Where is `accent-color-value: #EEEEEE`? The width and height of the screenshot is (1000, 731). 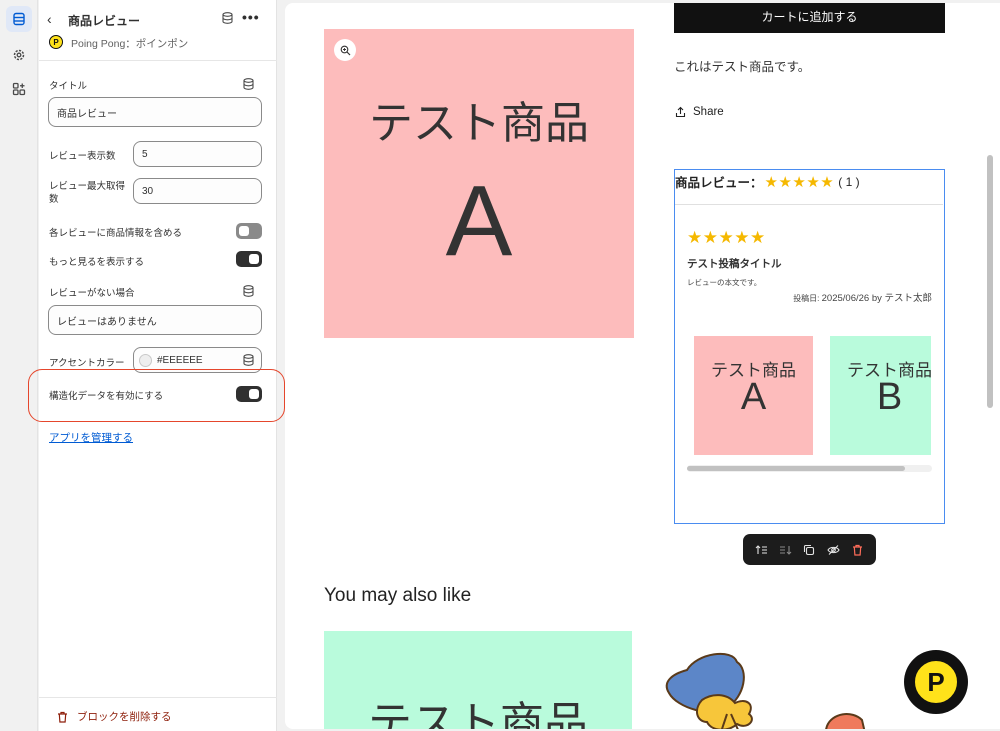
accent-color-value: #EEEEEE is located at coordinates (180, 360).